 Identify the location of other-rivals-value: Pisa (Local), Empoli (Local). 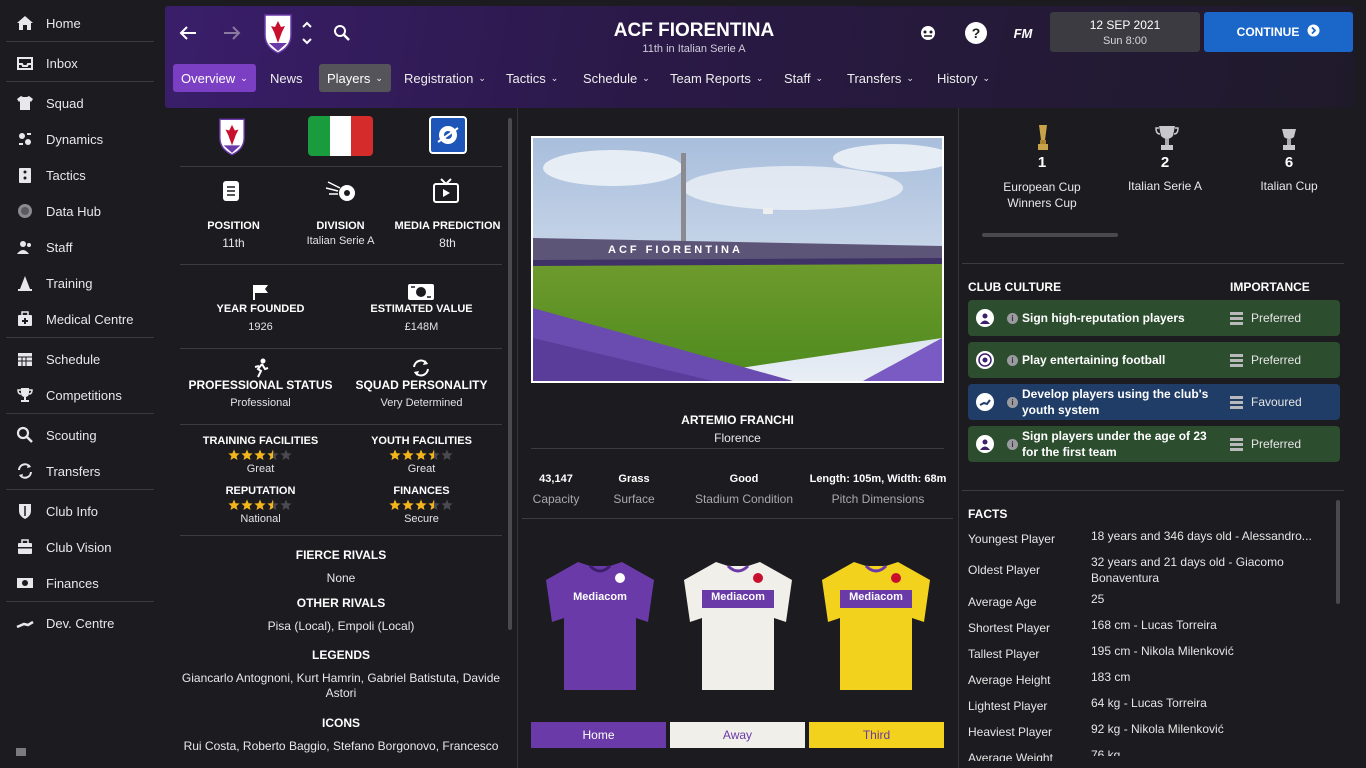
(341, 626).